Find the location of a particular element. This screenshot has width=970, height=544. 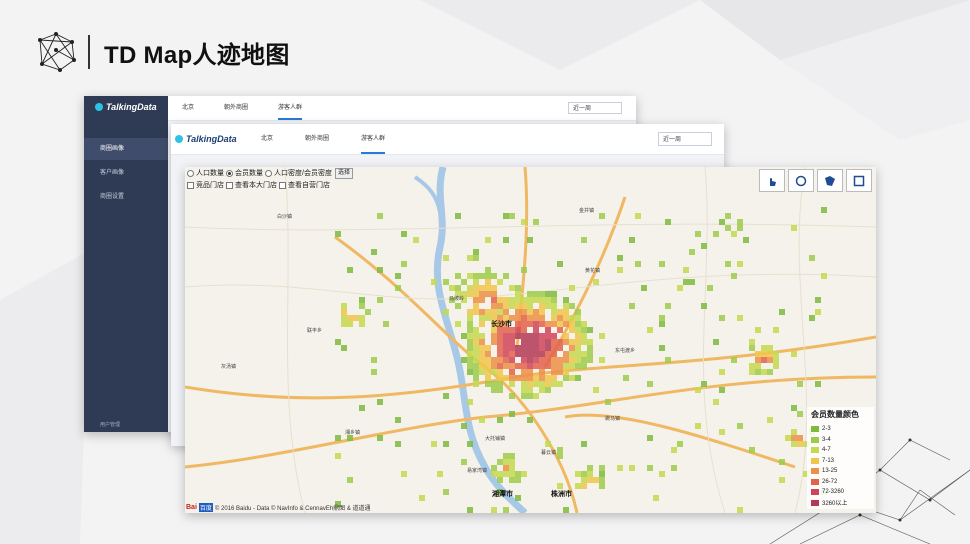

radio-population is located at coordinates (190, 173).